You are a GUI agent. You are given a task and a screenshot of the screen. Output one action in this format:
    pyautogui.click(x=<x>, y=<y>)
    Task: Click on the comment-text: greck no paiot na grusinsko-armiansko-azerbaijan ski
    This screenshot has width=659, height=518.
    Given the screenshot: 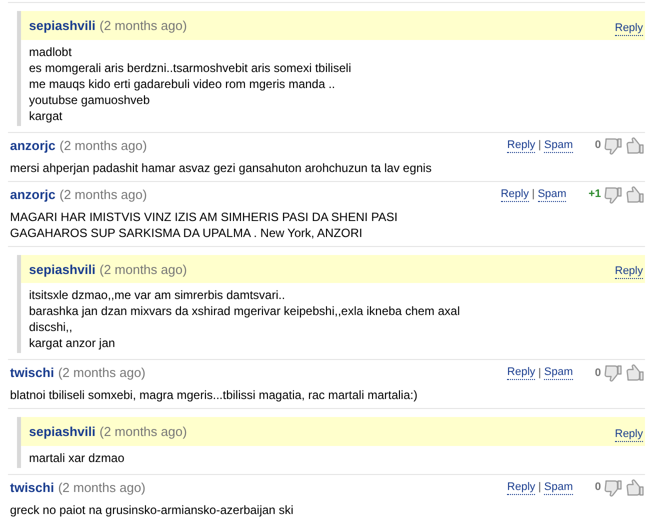 What is the action you would take?
    pyautogui.click(x=152, y=510)
    